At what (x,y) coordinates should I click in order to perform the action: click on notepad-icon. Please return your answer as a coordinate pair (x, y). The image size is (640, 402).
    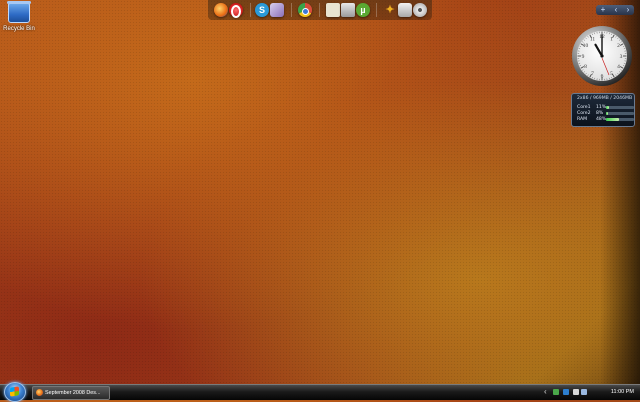
    Looking at the image, I should click on (333, 10).